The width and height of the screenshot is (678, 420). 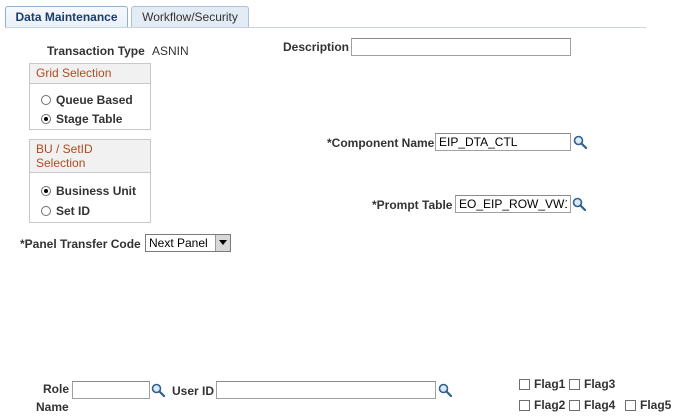 I want to click on tab-divider, so click(x=325, y=27).